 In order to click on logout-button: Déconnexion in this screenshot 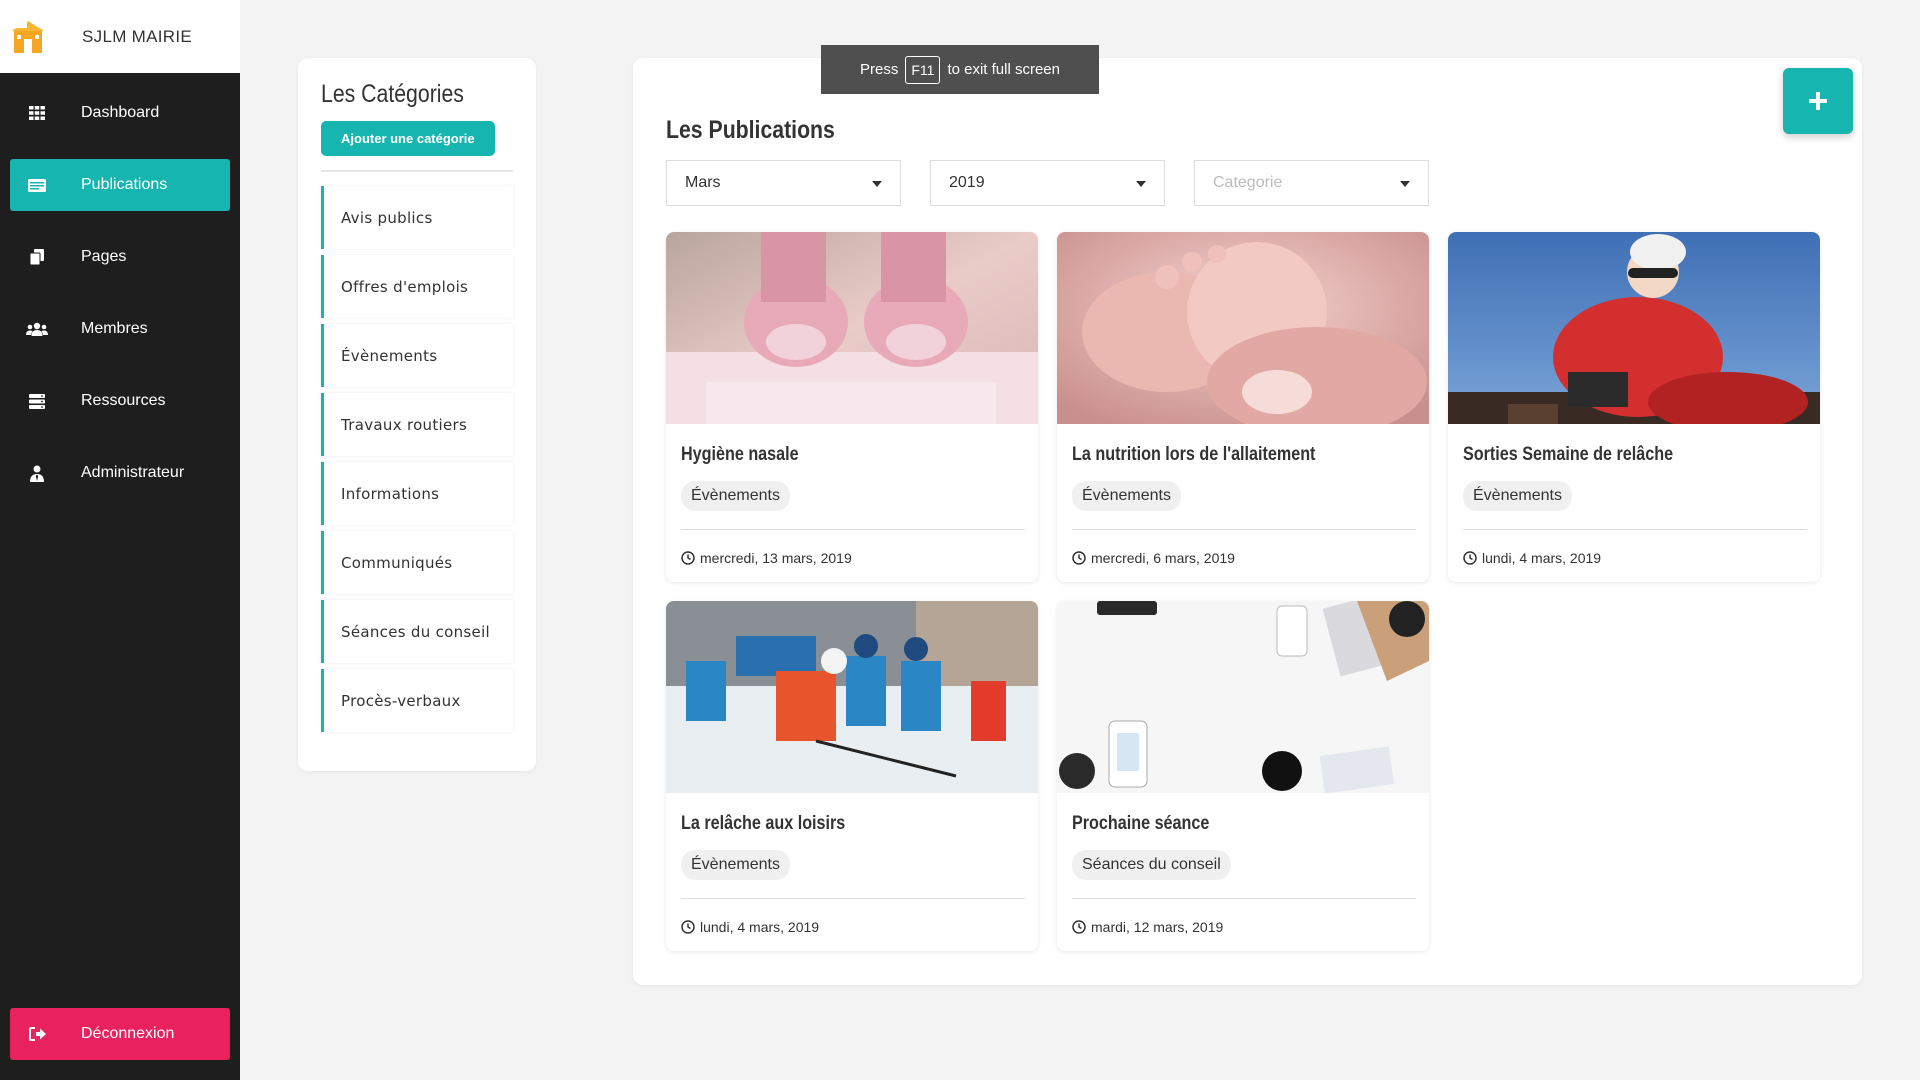, I will do `click(120, 1034)`.